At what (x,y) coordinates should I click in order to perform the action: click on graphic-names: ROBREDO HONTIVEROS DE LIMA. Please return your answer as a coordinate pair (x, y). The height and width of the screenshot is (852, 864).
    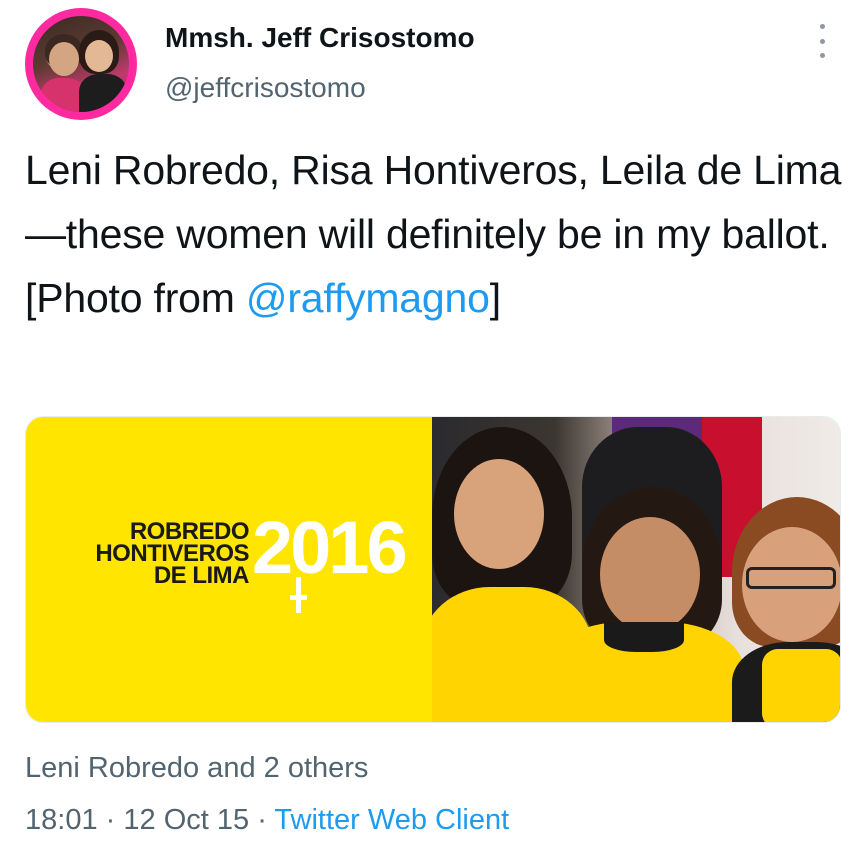
    Looking at the image, I should click on (151, 554).